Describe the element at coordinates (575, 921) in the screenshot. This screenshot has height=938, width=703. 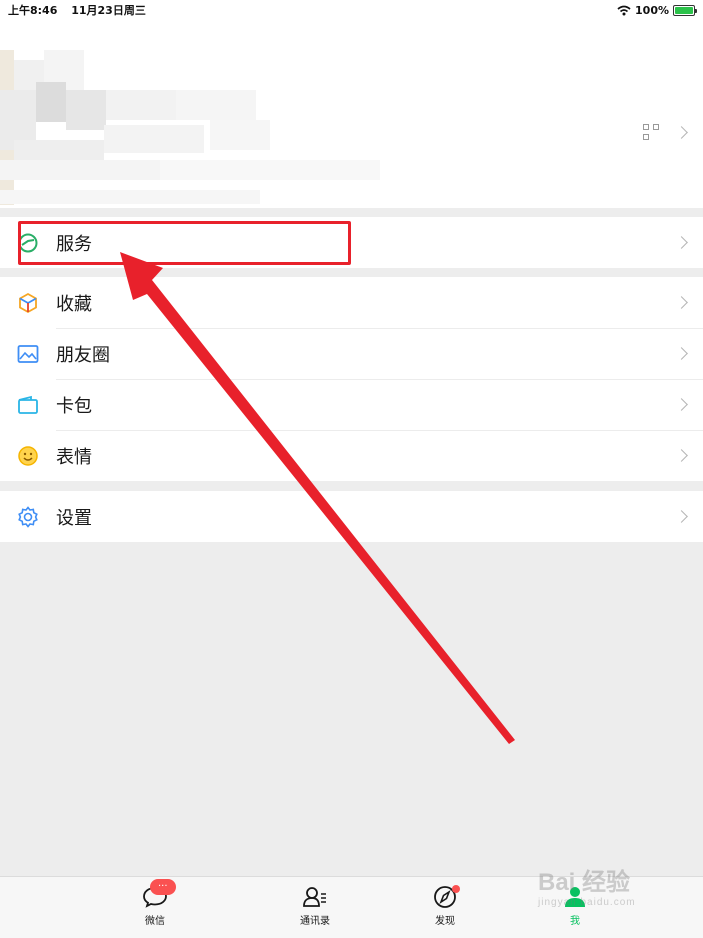
I see `tab-label: 我` at that location.